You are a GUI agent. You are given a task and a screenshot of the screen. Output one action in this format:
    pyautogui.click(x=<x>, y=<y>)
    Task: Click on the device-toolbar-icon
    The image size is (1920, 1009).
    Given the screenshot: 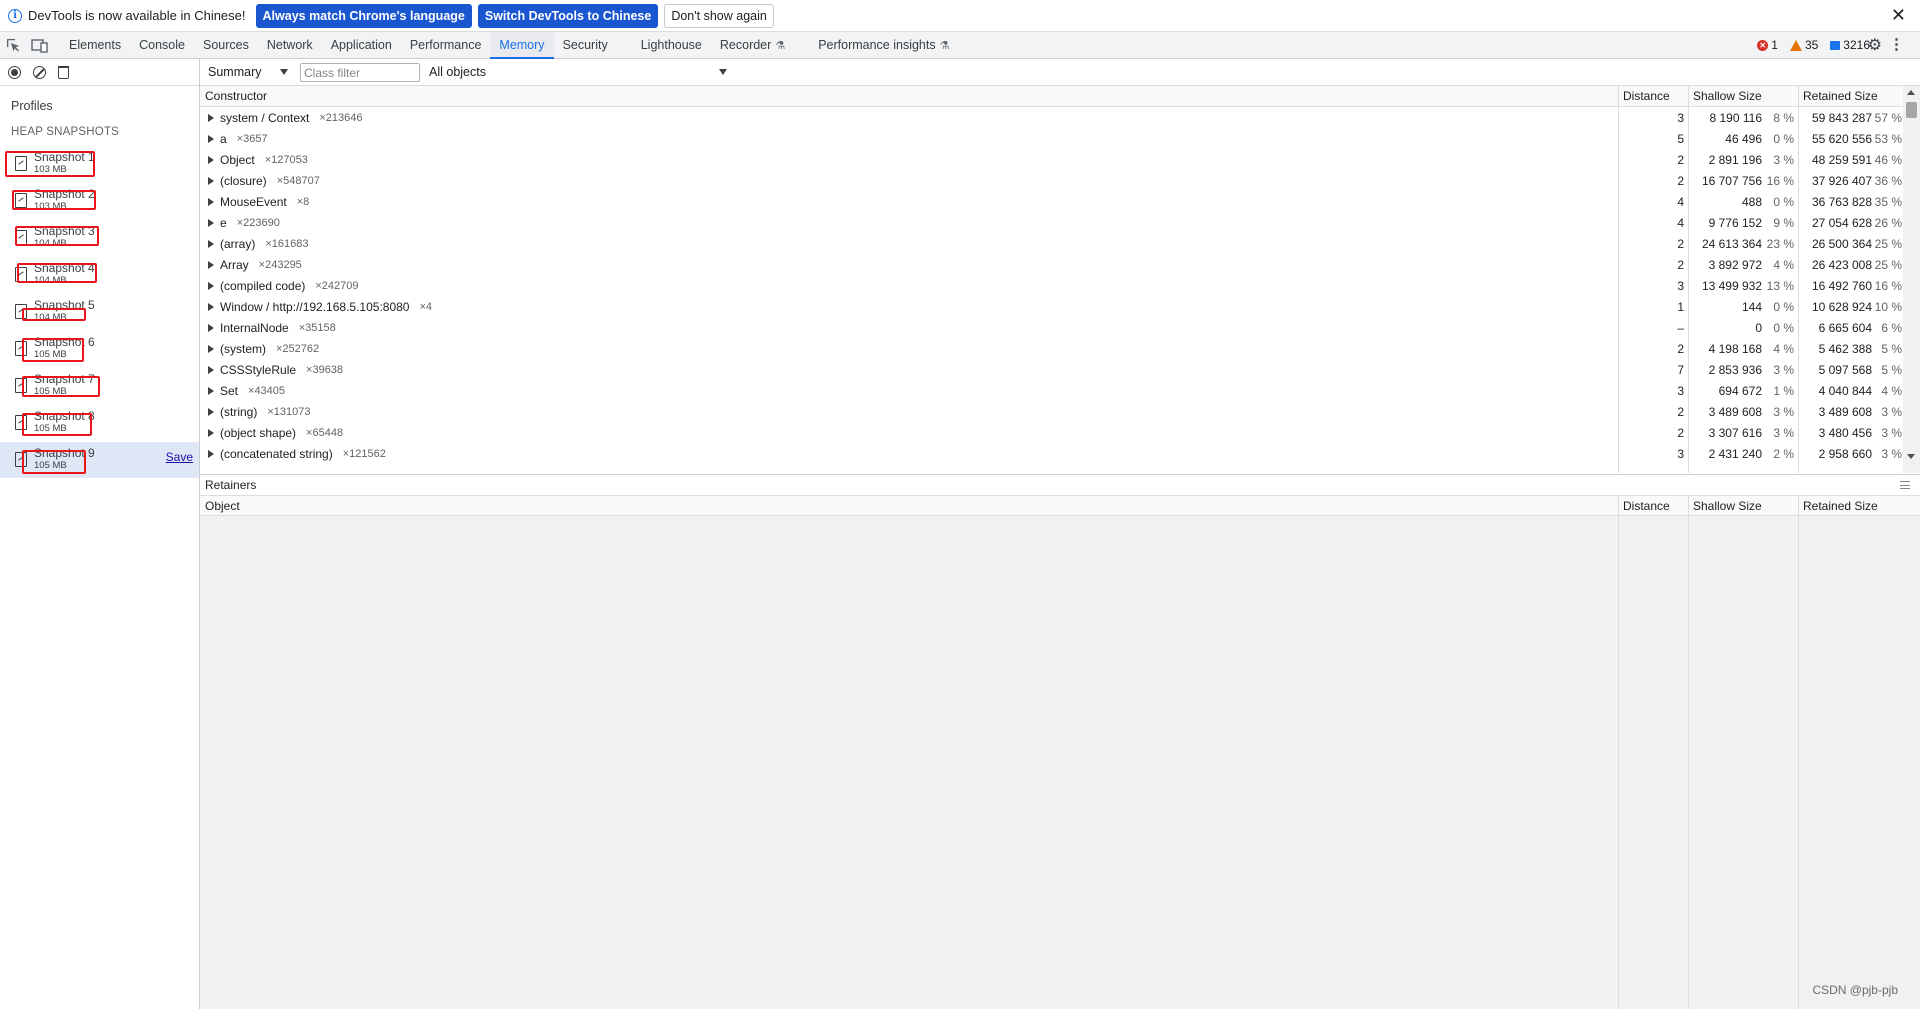 What is the action you would take?
    pyautogui.click(x=39, y=45)
    